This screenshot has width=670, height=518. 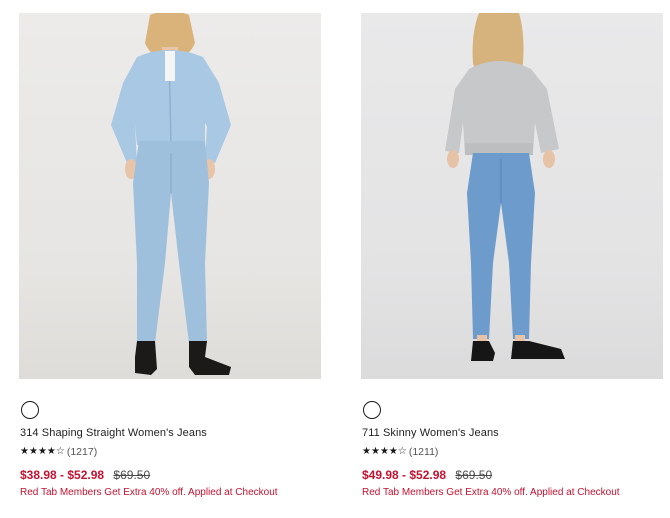 I want to click on price: $38.98 - $52.98 $69.50, so click(x=85, y=475).